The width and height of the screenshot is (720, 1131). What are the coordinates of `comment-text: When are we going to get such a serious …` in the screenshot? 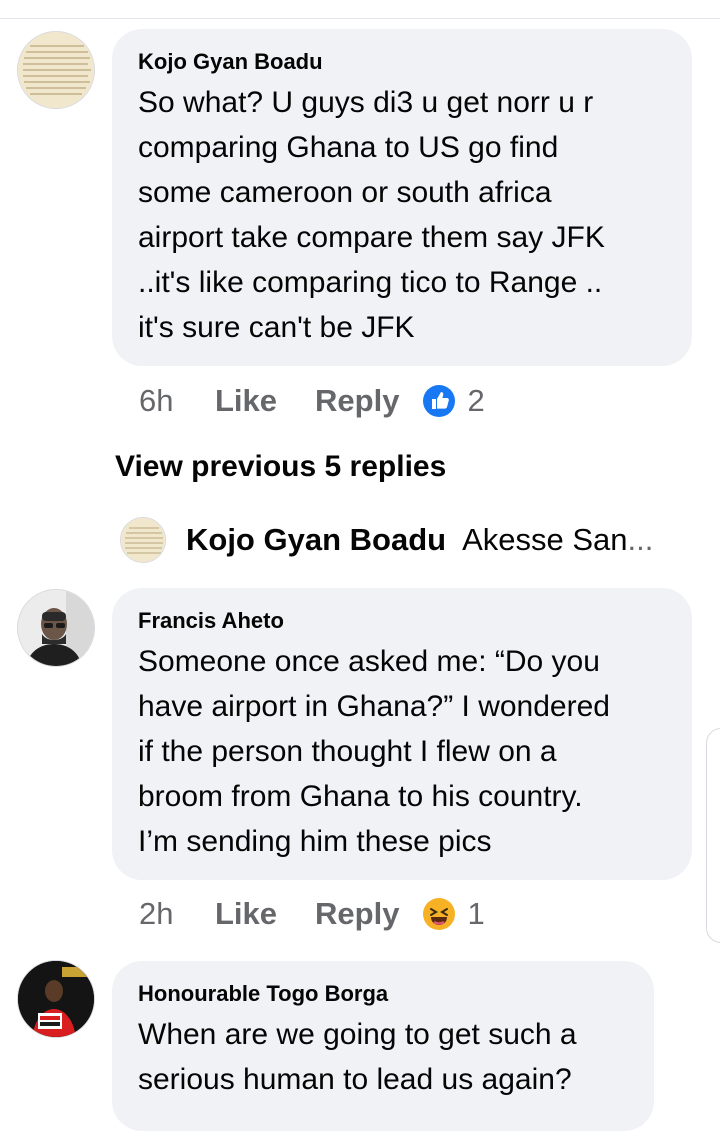 It's located at (357, 1057).